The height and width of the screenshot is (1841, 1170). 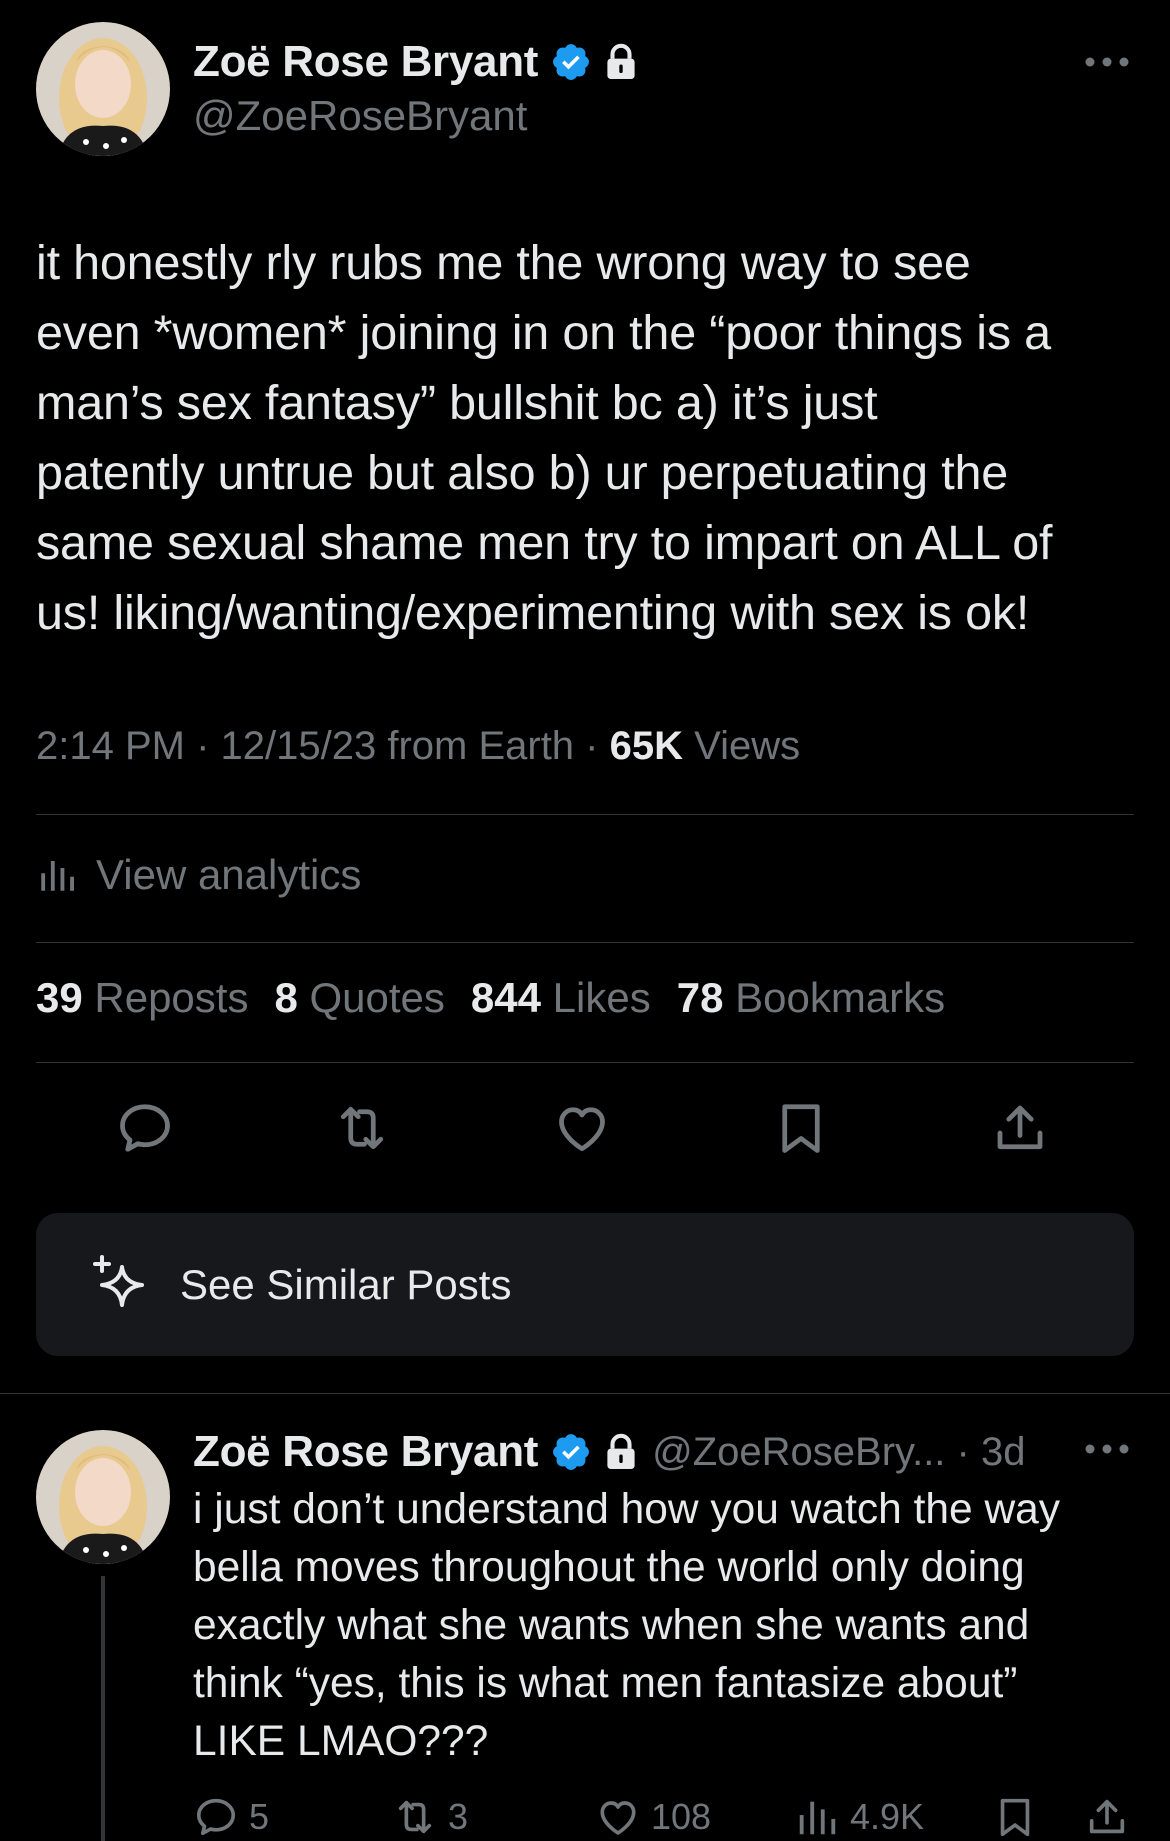 What do you see at coordinates (834, 997) in the screenshot?
I see `bookmarks-label: Bookmarks` at bounding box center [834, 997].